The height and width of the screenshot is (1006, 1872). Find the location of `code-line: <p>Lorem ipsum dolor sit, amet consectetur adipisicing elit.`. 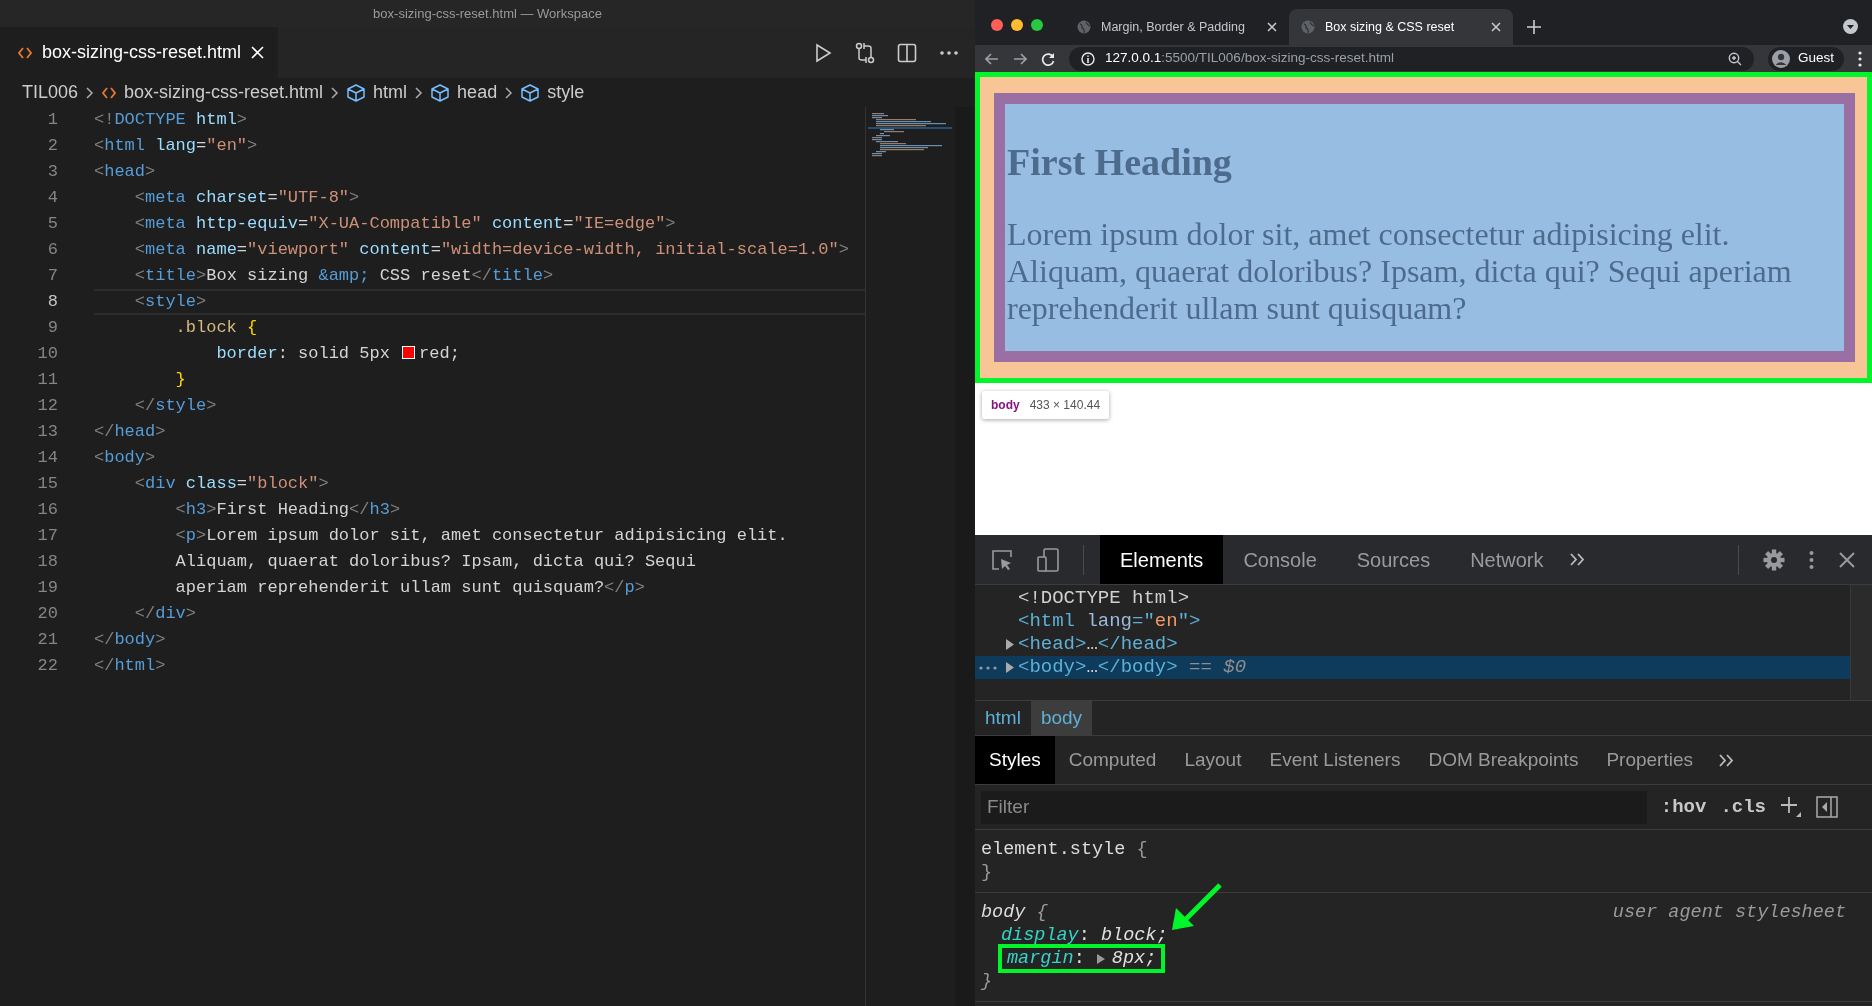

code-line: <p>Lorem ipsum dolor sit, amet consectetur adipisicing elit. is located at coordinates (481, 536).